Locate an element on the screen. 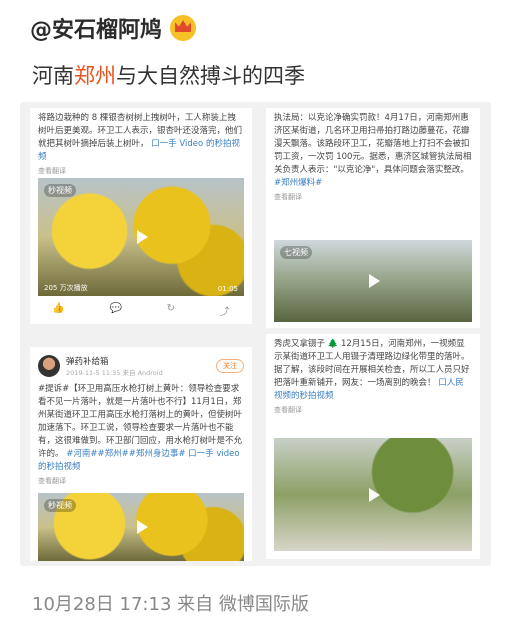 This screenshot has width=510, height=636. video-thumbnail is located at coordinates (373, 494).